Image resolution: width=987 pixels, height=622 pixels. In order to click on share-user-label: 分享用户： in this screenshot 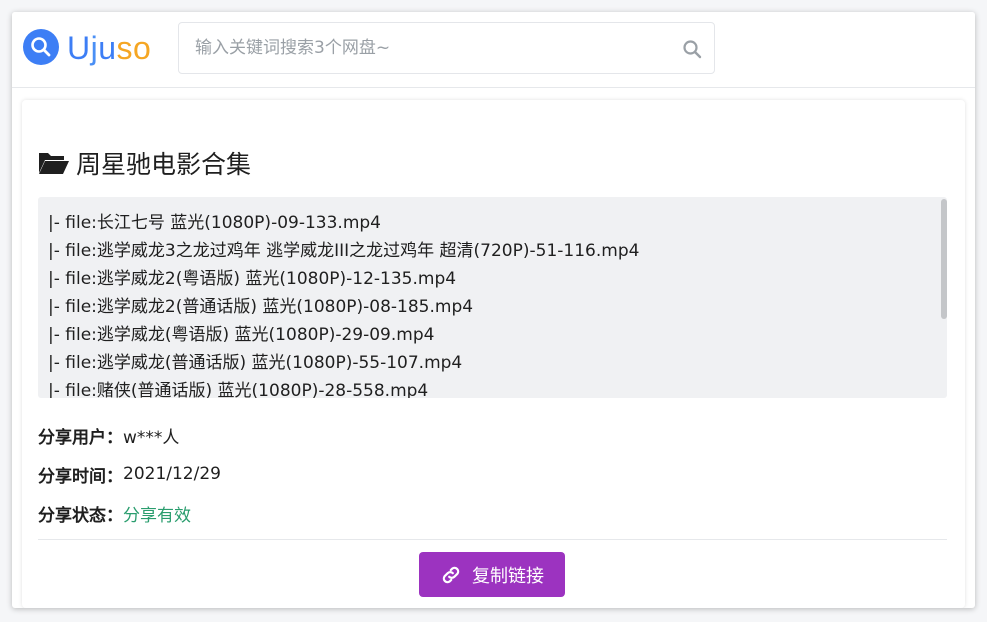, I will do `click(80, 437)`.